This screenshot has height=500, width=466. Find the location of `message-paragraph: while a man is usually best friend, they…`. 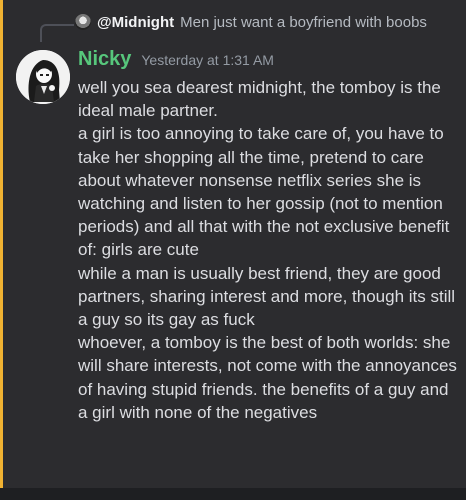

message-paragraph: while a man is usually best friend, they… is located at coordinates (267, 296).